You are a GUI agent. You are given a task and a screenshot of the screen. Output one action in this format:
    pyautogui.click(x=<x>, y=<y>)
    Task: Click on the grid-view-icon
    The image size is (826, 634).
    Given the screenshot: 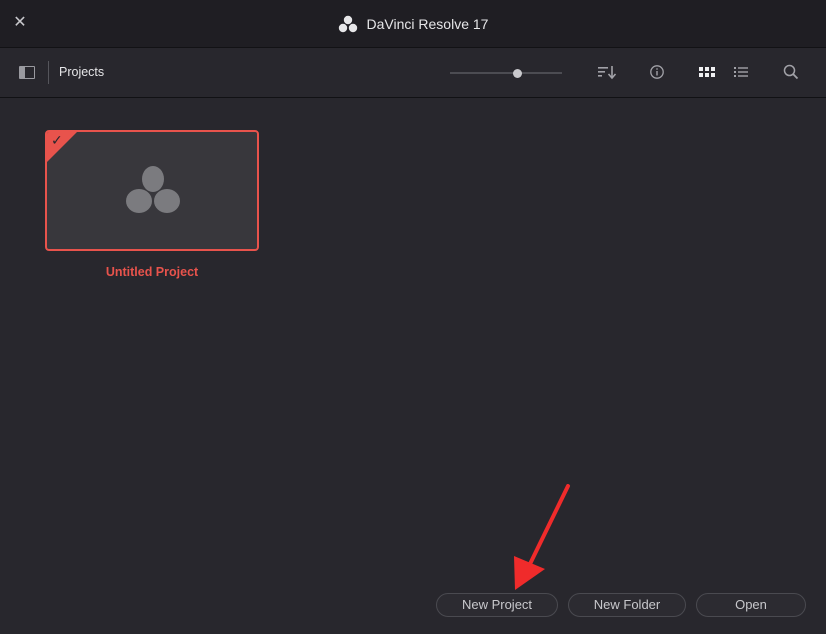 What is the action you would take?
    pyautogui.click(x=707, y=72)
    